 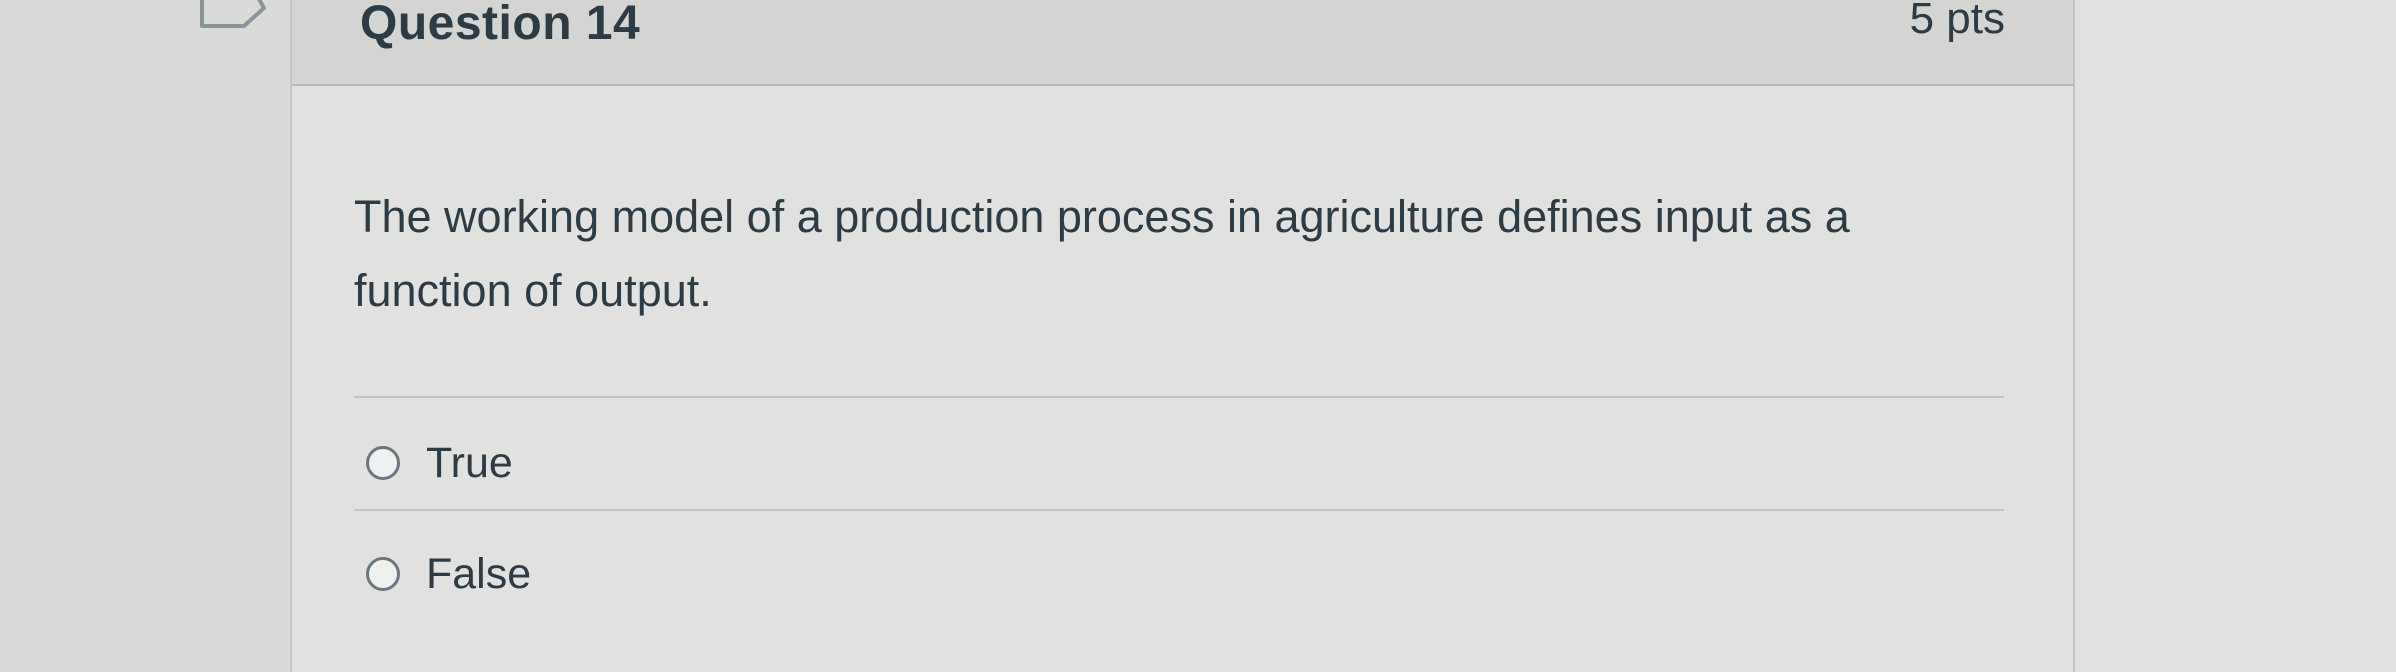 What do you see at coordinates (1182, 43) in the screenshot?
I see `question-header: Question 14 5 pts` at bounding box center [1182, 43].